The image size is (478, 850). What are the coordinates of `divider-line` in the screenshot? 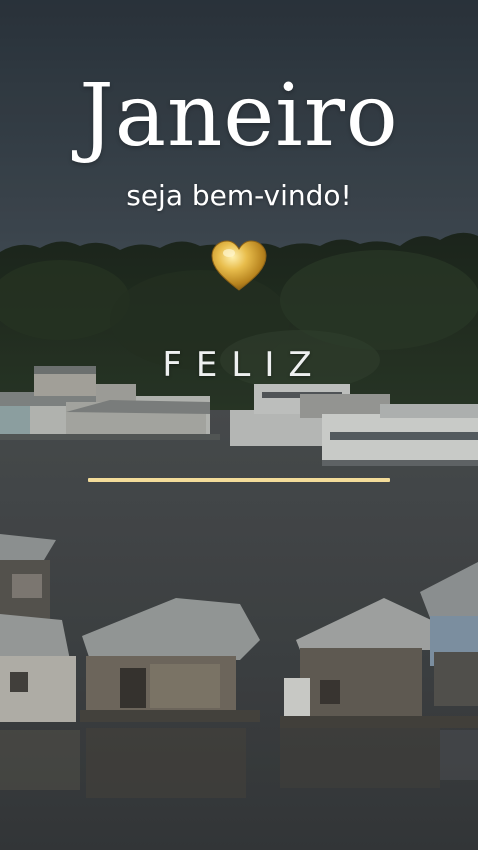 It's located at (239, 480).